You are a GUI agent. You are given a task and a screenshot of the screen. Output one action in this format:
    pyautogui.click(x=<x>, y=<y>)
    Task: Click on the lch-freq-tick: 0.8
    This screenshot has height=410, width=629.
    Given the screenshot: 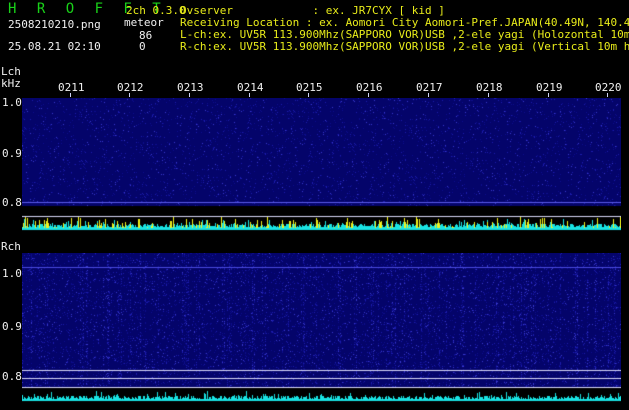 What is the action you would take?
    pyautogui.click(x=12, y=202)
    